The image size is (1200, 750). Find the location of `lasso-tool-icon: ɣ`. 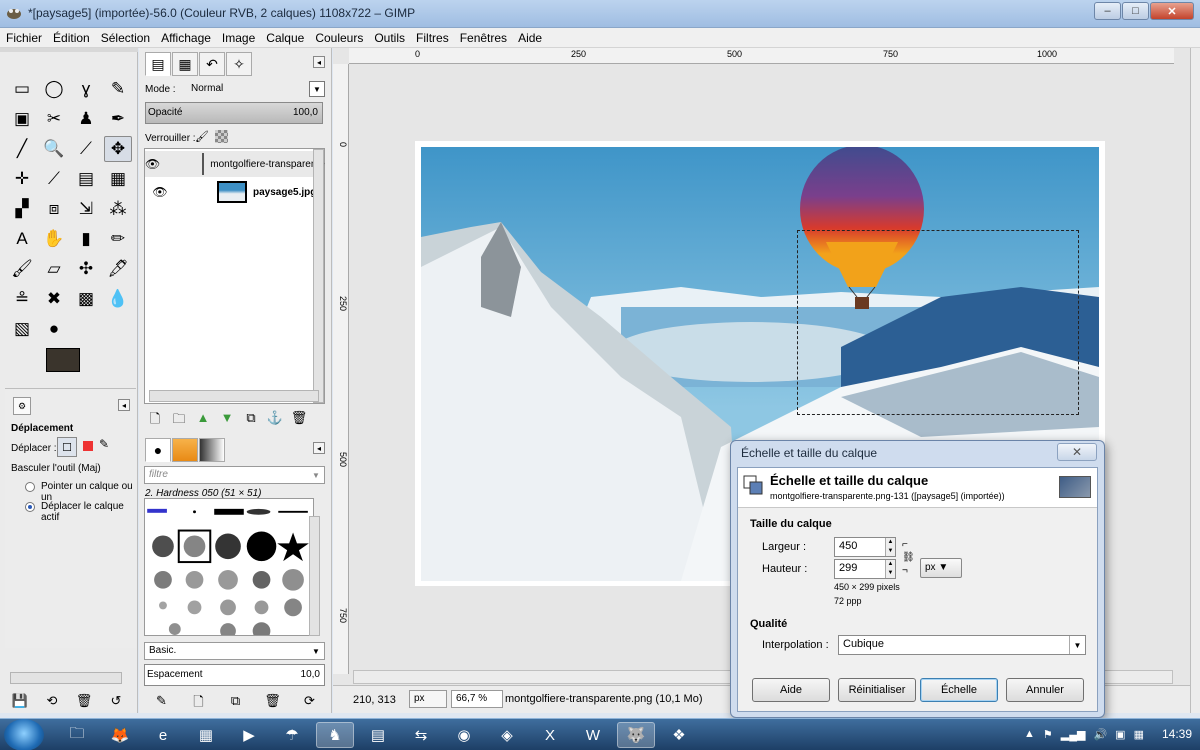

lasso-tool-icon: ɣ is located at coordinates (86, 89).